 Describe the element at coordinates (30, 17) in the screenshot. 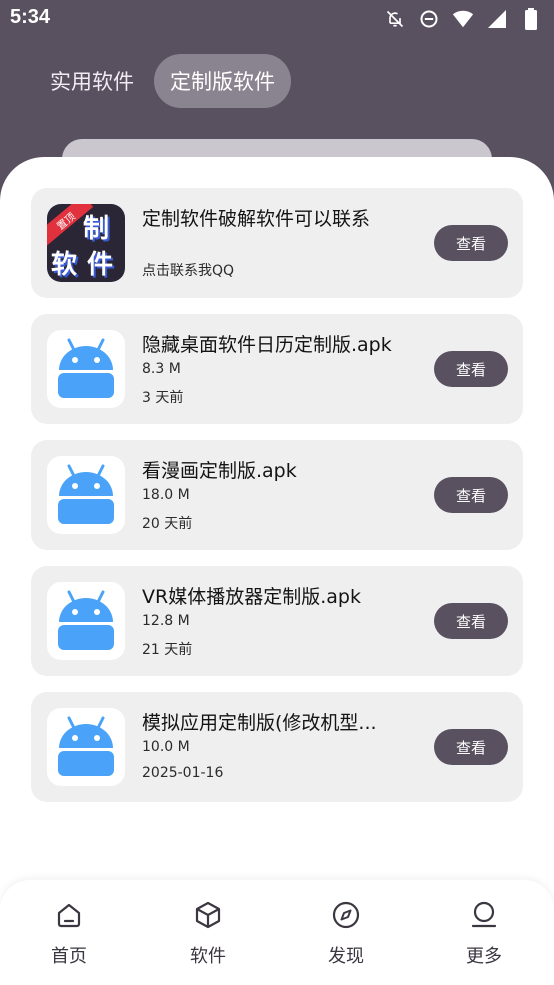

I see `status-time: 5:34` at that location.